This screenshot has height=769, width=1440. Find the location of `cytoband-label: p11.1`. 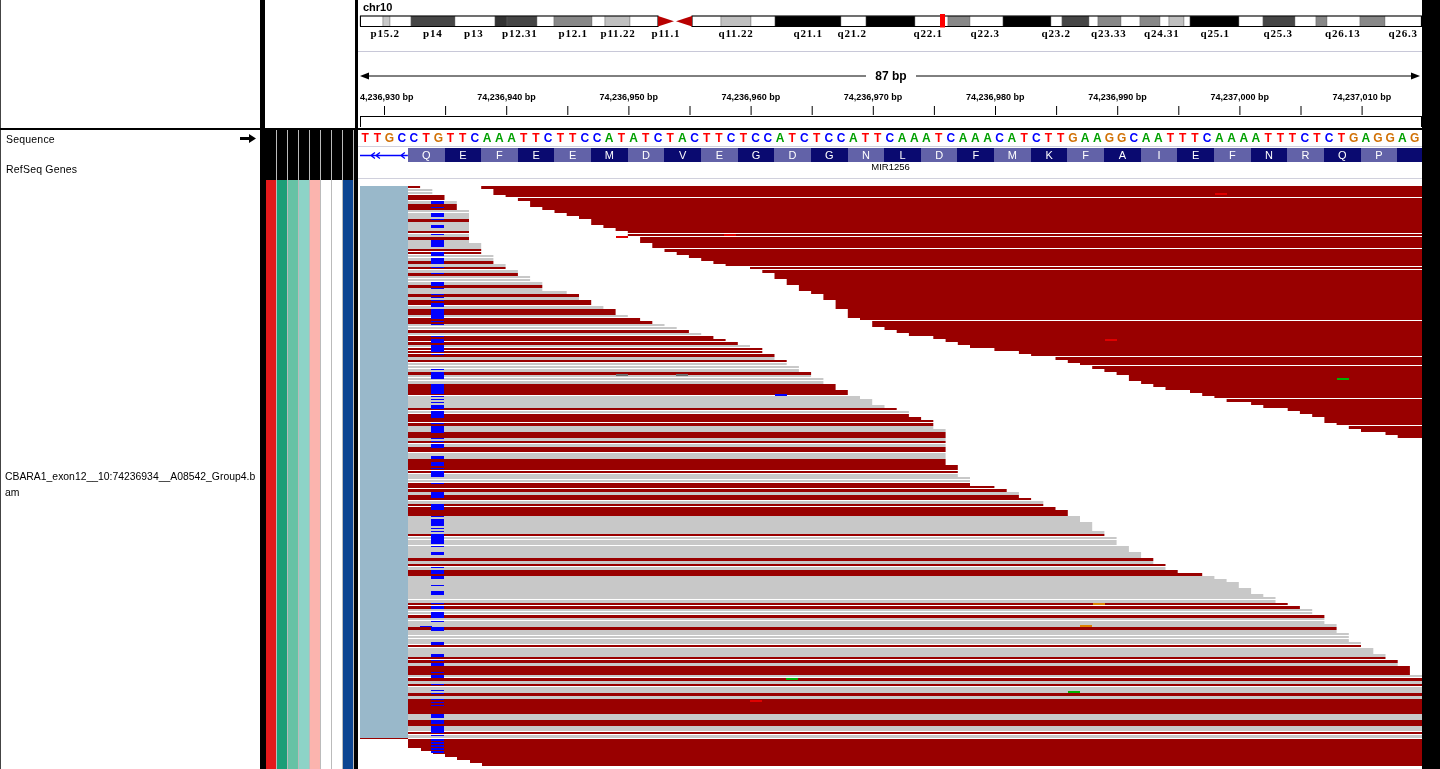

cytoband-label: p11.1 is located at coordinates (666, 33).